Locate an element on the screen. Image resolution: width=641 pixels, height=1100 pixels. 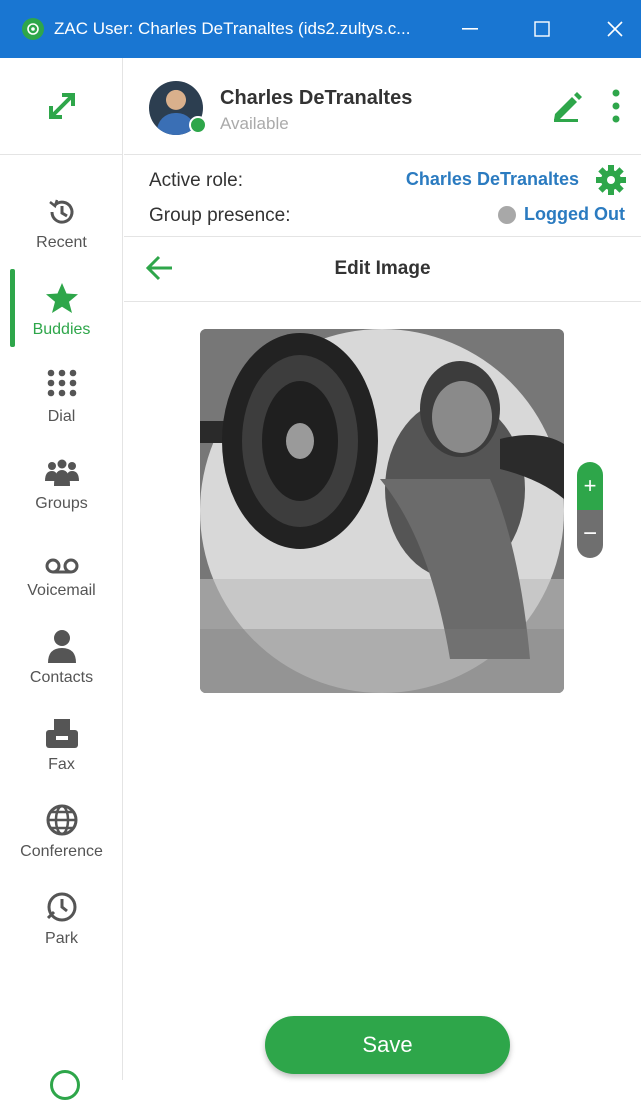
expand-button is located at coordinates (61, 106).